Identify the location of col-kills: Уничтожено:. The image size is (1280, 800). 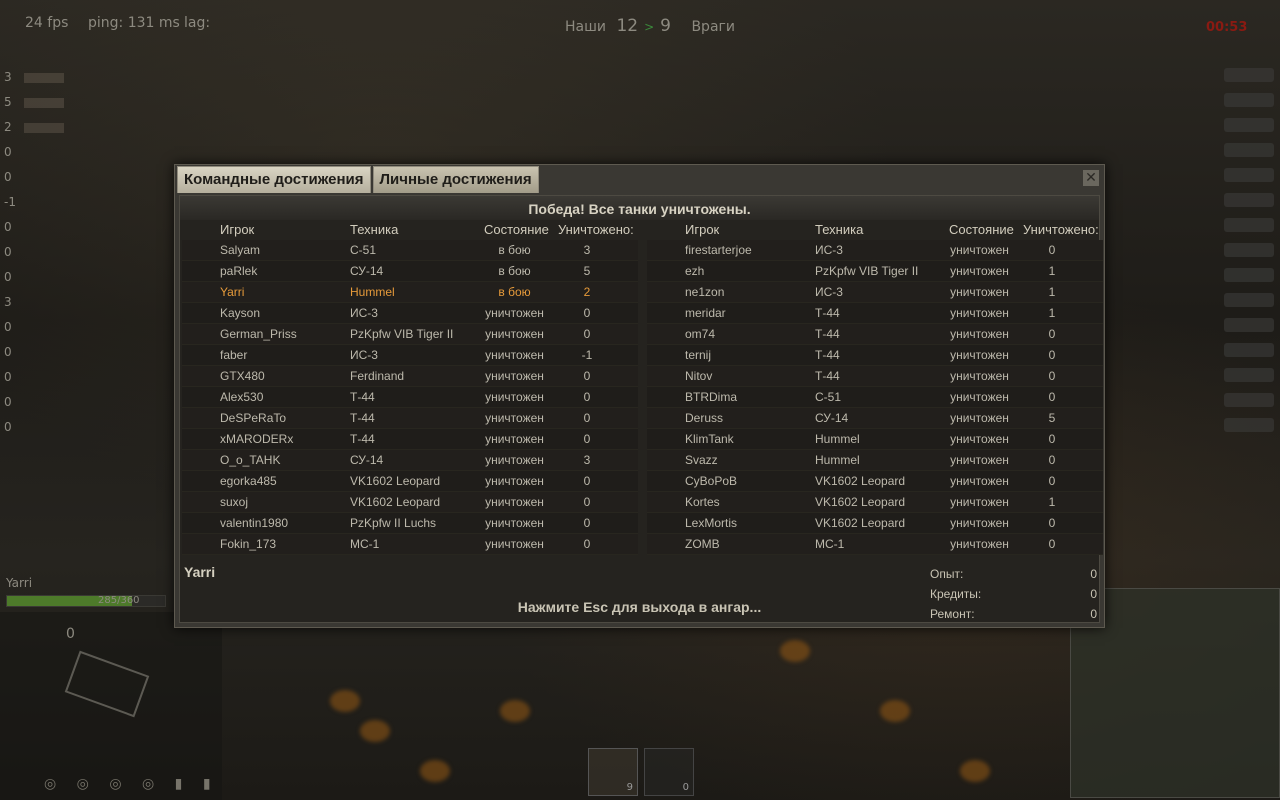
(596, 229).